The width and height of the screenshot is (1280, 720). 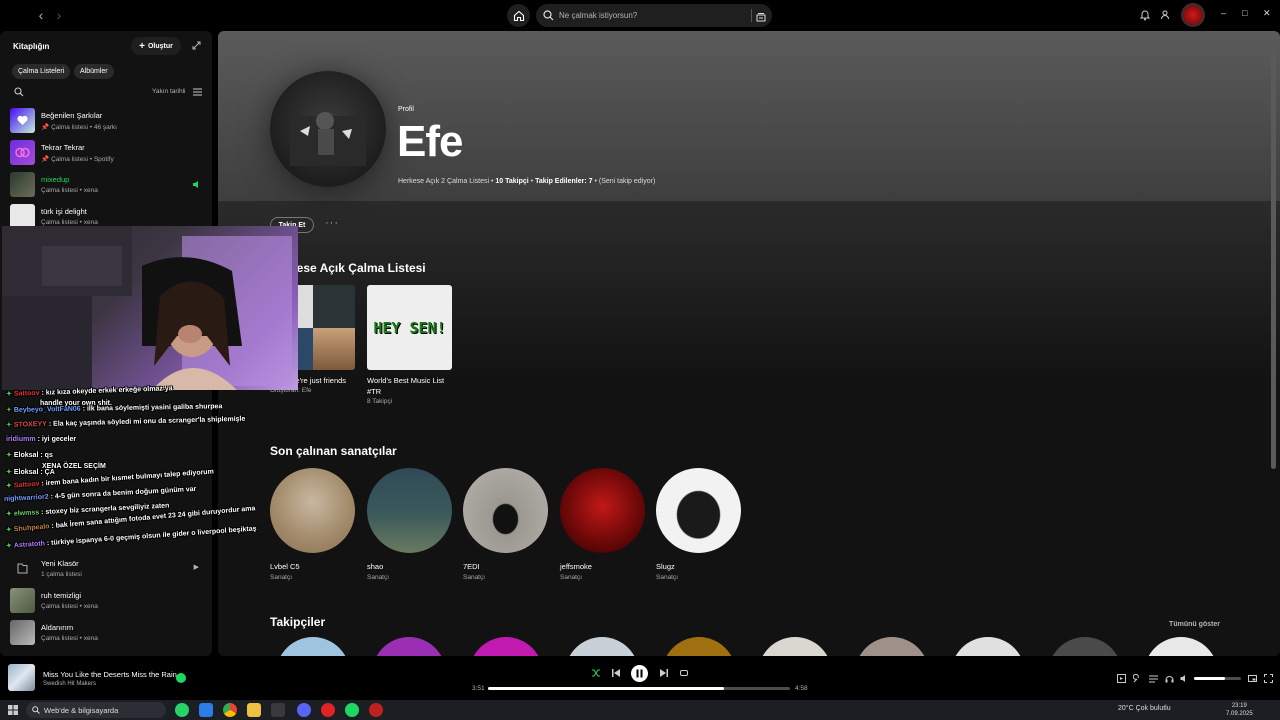 I want to click on now-playing-icon, so click(x=195, y=184).